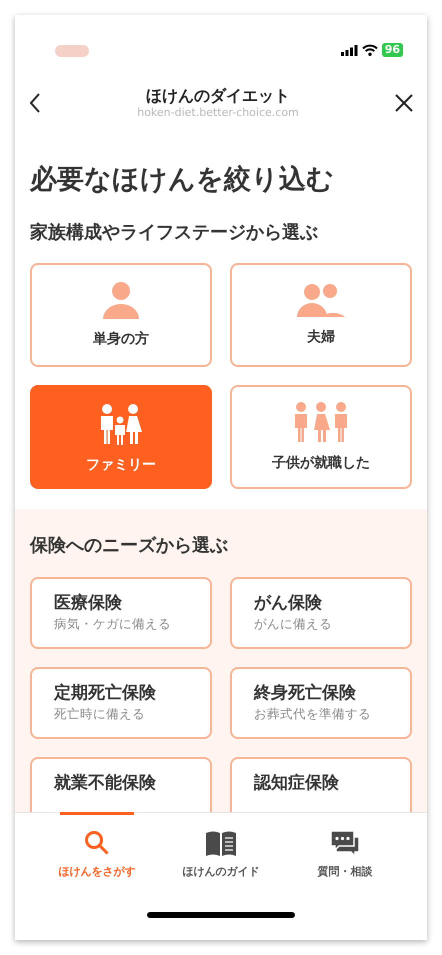 The image size is (442, 955). I want to click on insurance-card: 認知症保険, so click(321, 784).